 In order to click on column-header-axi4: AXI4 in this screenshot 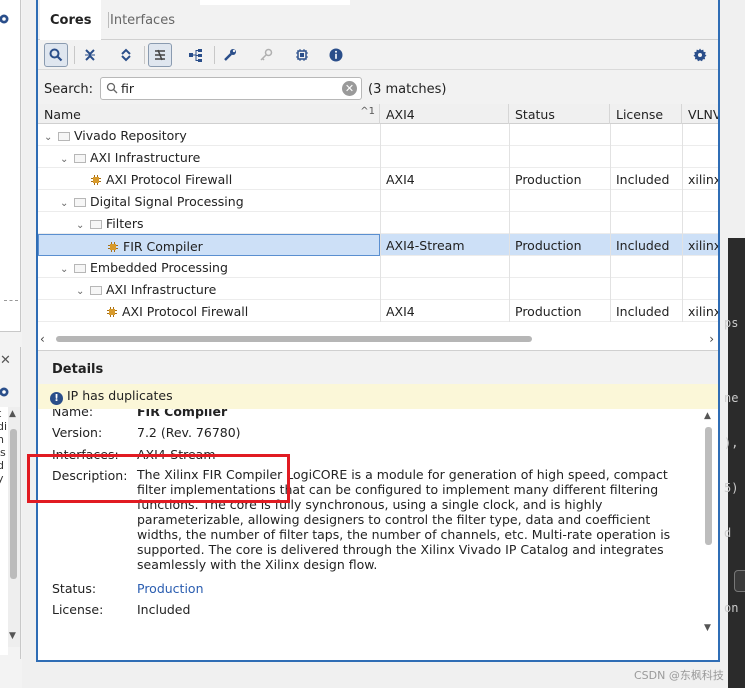, I will do `click(444, 114)`.